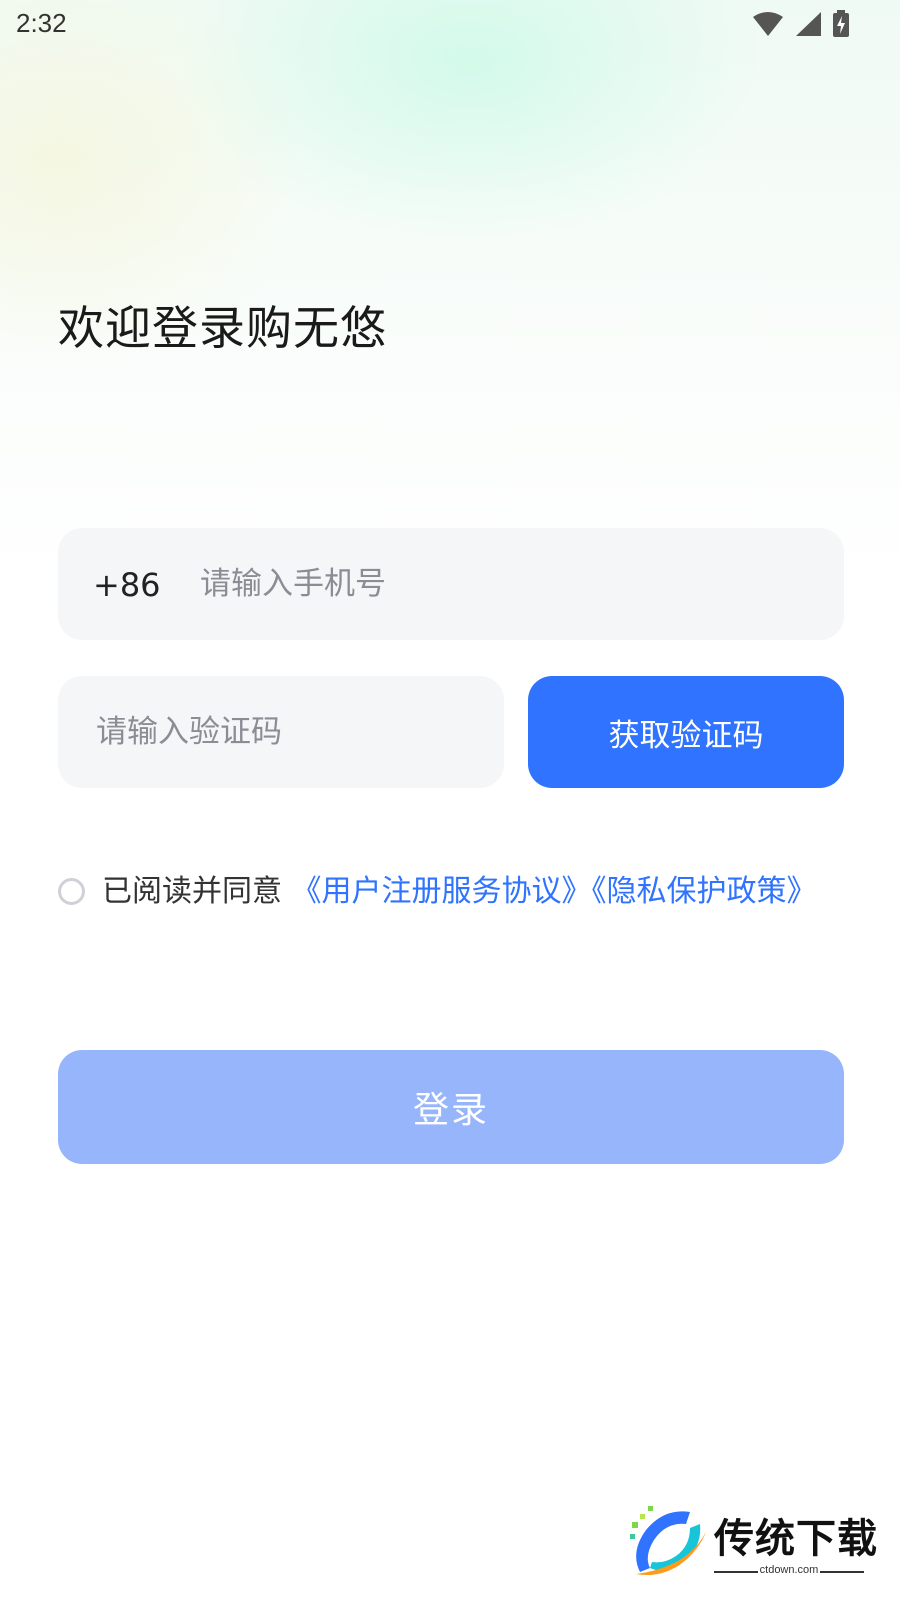 This screenshot has width=900, height=1600. I want to click on phone-field: +86, so click(451, 584).